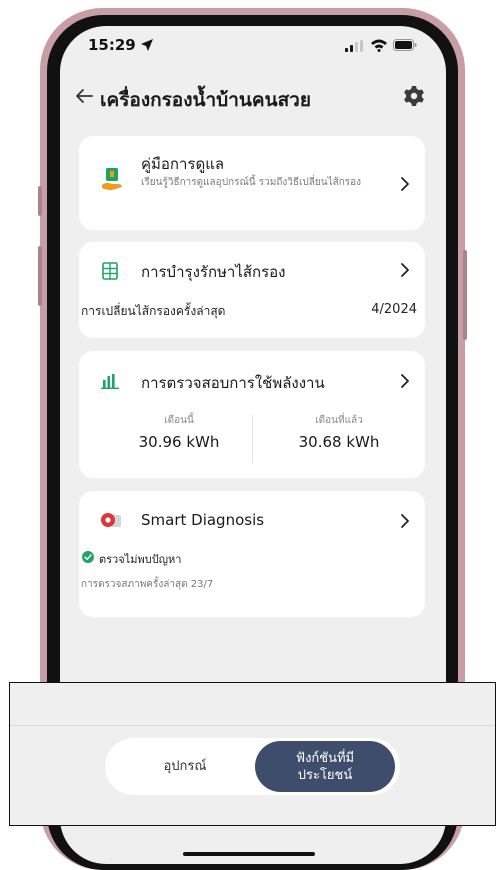 The height and width of the screenshot is (870, 497). Describe the element at coordinates (112, 45) in the screenshot. I see `status-time: 15:29` at that location.